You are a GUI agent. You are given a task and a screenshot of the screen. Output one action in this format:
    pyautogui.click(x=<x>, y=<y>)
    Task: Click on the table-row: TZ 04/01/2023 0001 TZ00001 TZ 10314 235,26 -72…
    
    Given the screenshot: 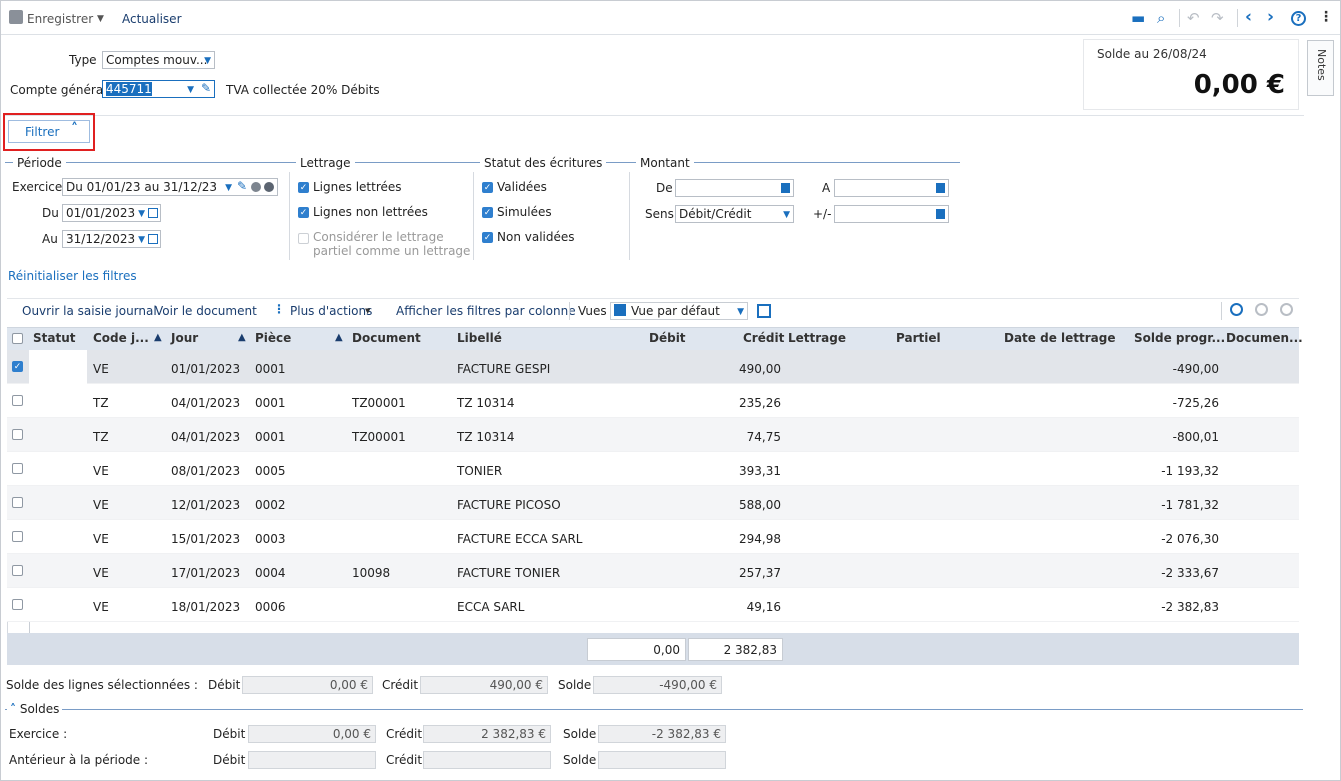 What is the action you would take?
    pyautogui.click(x=653, y=401)
    